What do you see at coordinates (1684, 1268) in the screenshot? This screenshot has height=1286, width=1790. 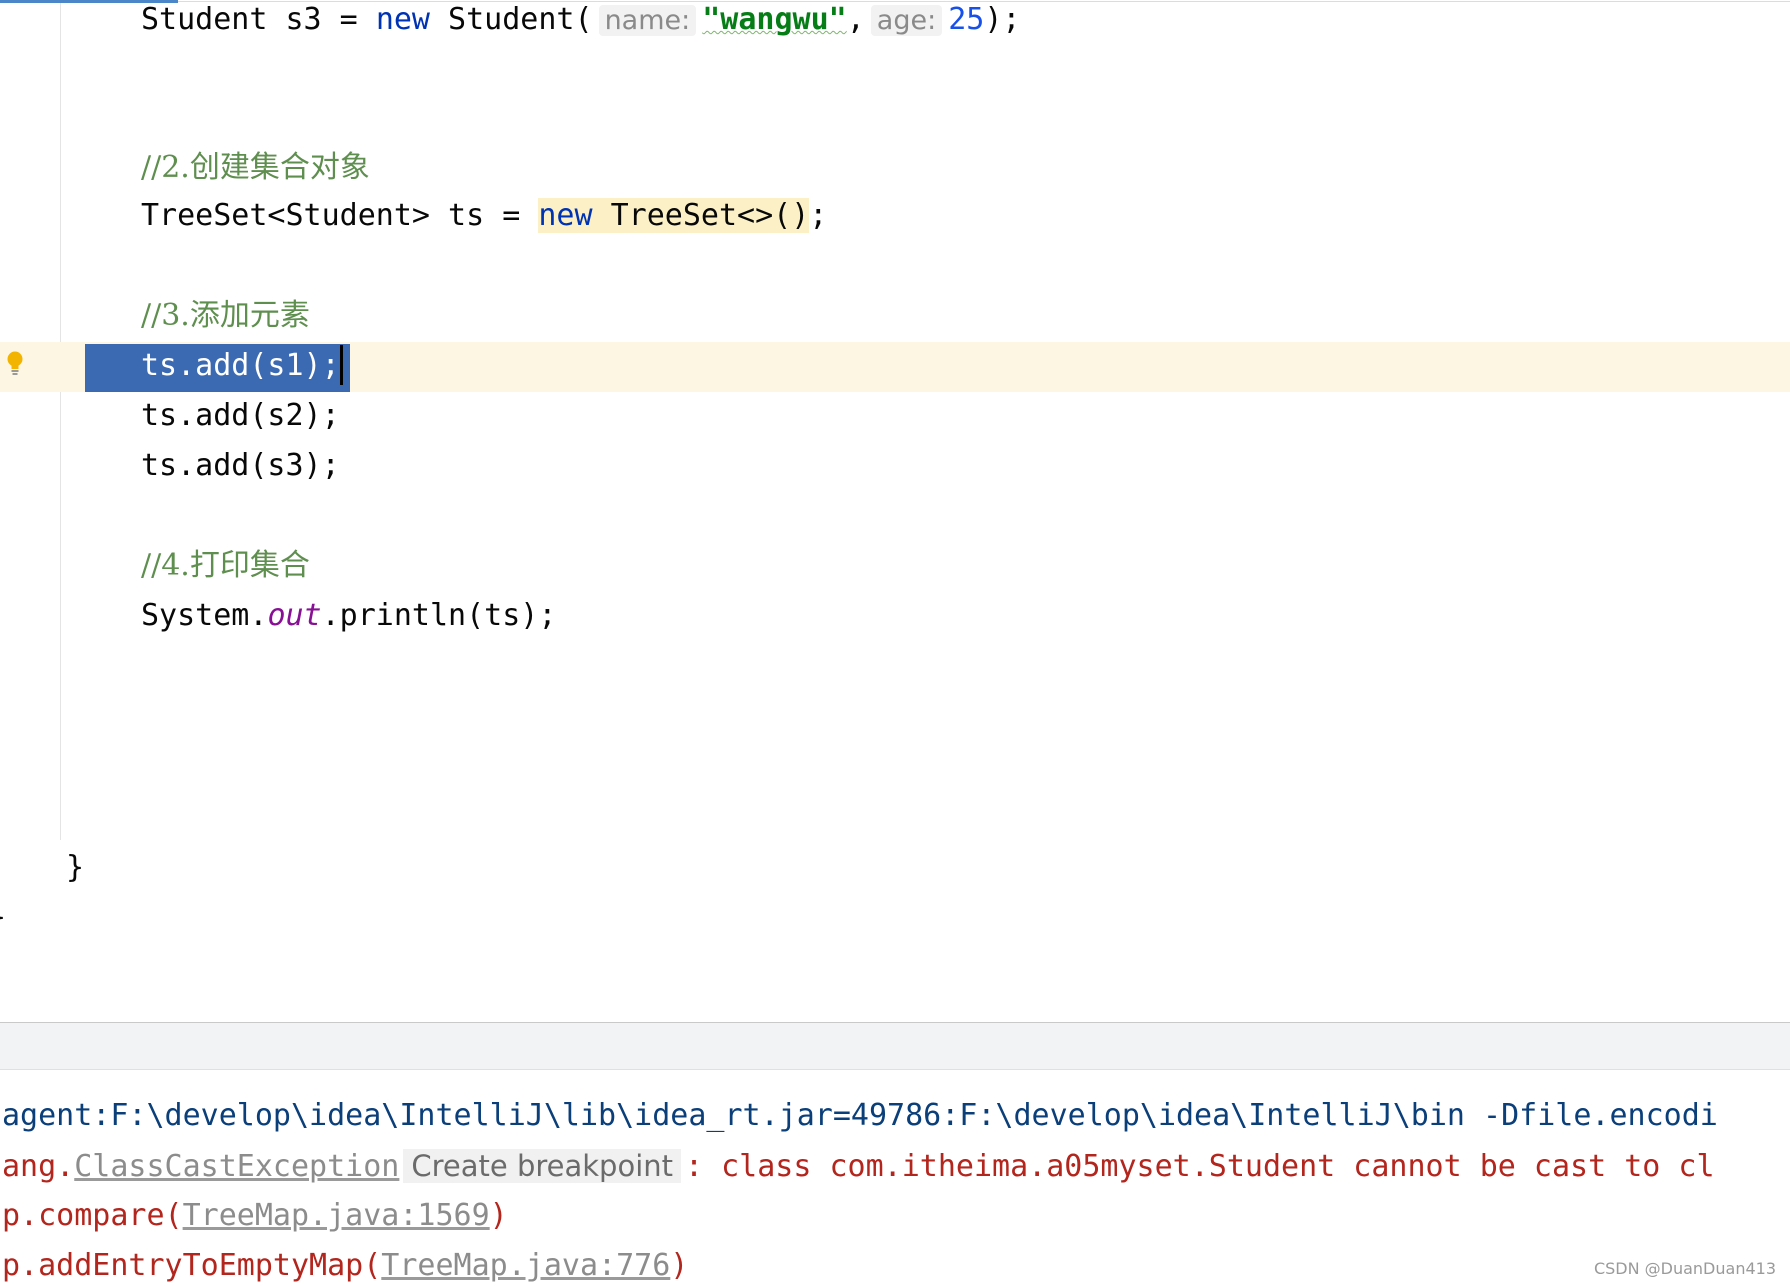 I see `watermark: CSDN @DuanDuan413` at bounding box center [1684, 1268].